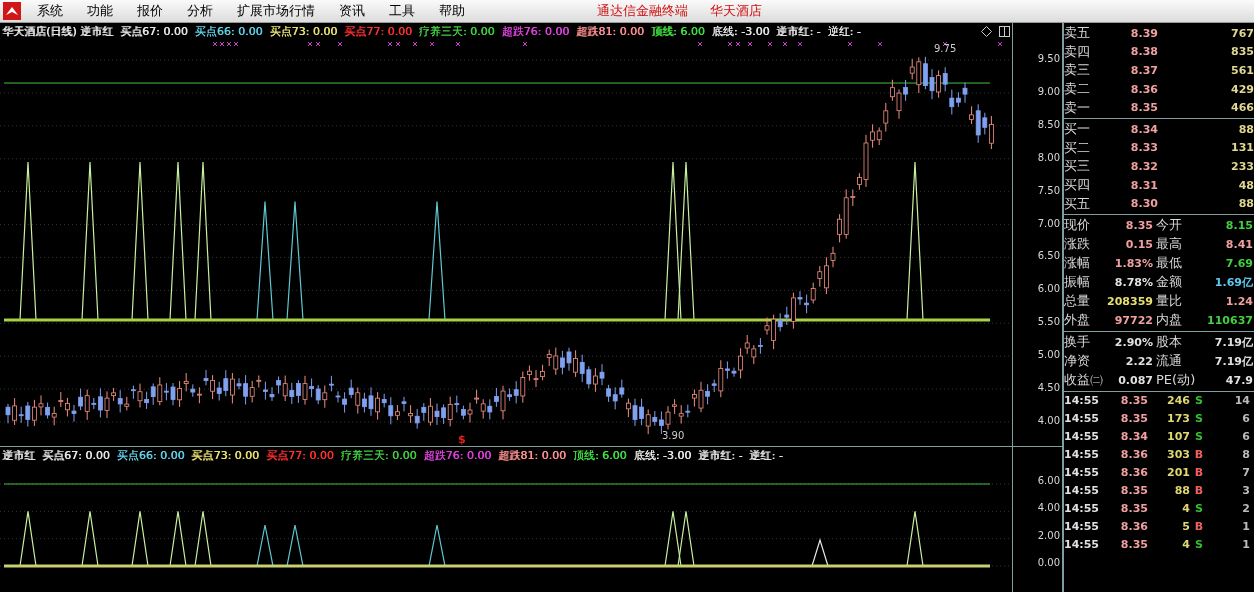 The image size is (1254, 592). Describe the element at coordinates (1185, 545) in the screenshot. I see `tick-volume: 4` at that location.